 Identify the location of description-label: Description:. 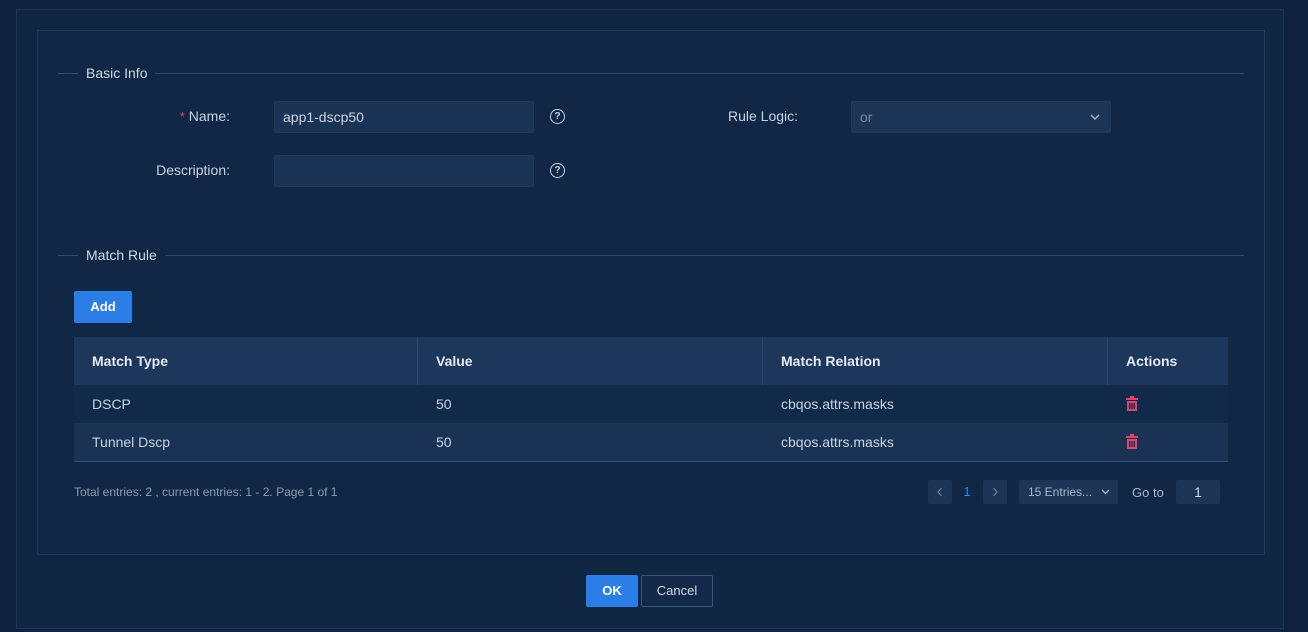
(193, 170).